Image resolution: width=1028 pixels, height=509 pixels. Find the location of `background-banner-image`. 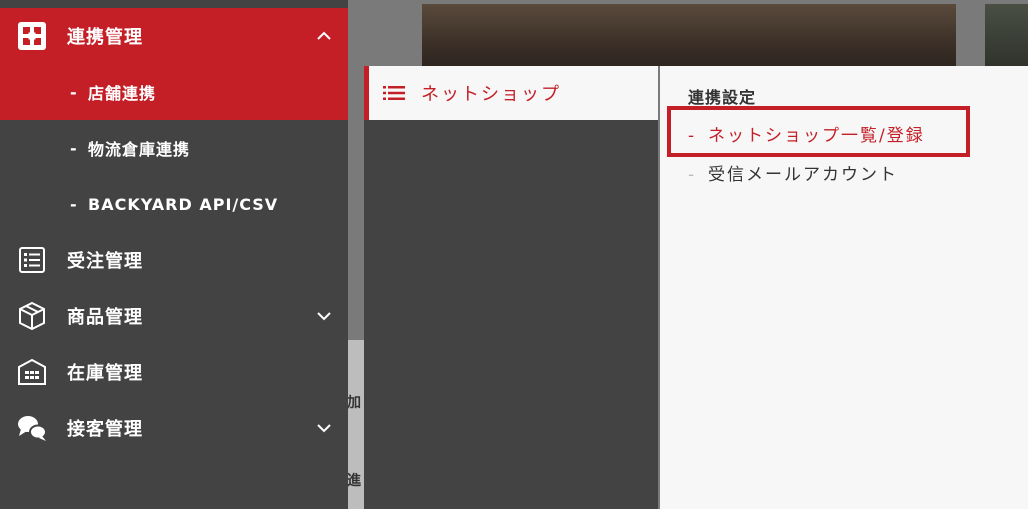

background-banner-image is located at coordinates (689, 35).